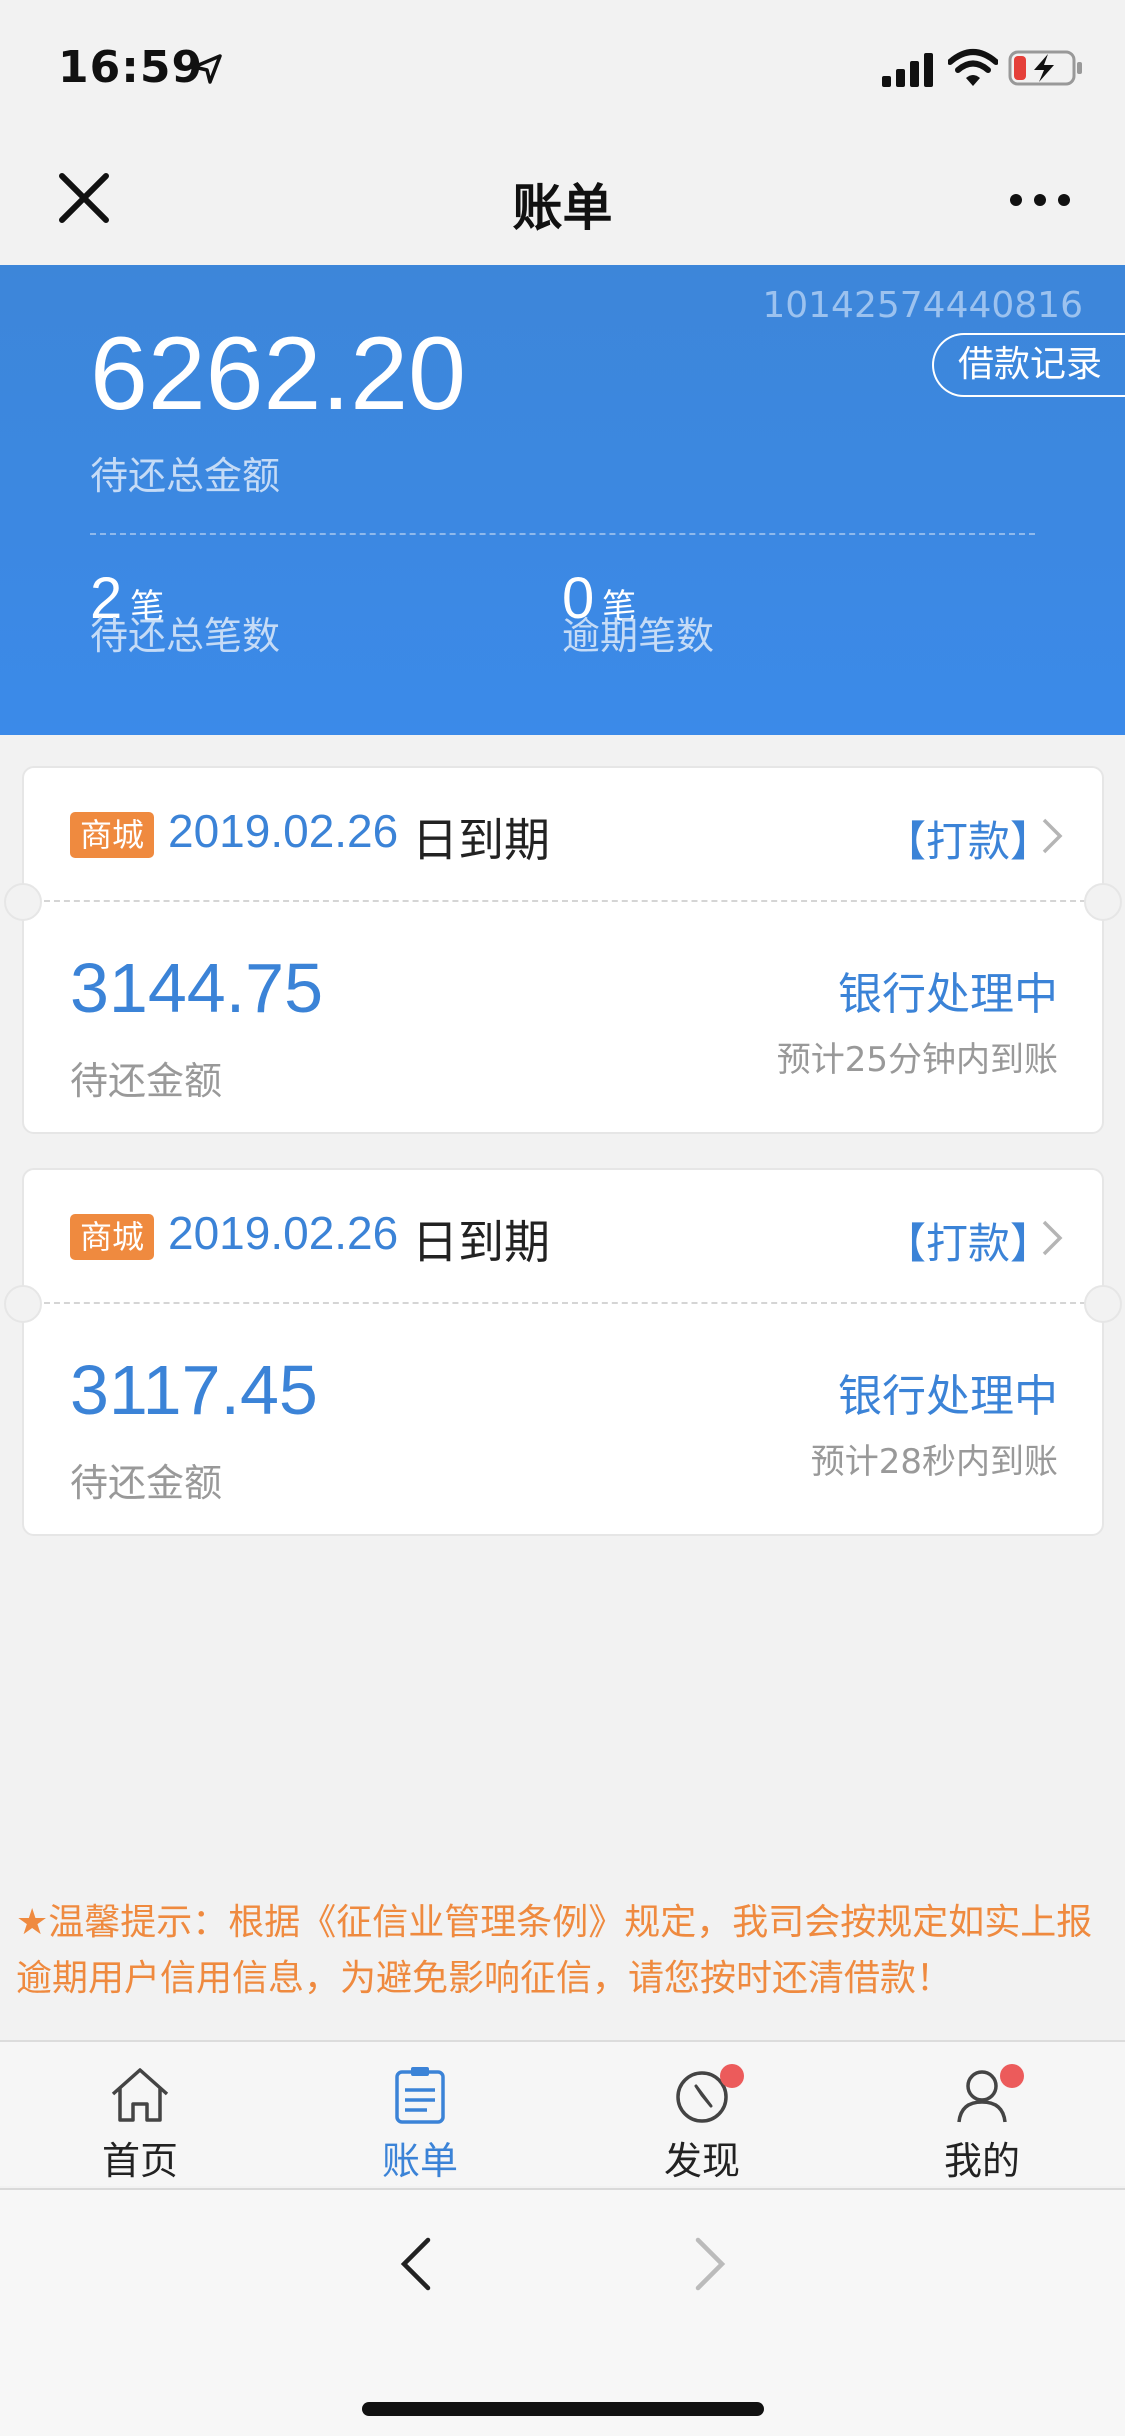  Describe the element at coordinates (934, 1462) in the screenshot. I see `bill-eta: 预计28秒内到账` at that location.